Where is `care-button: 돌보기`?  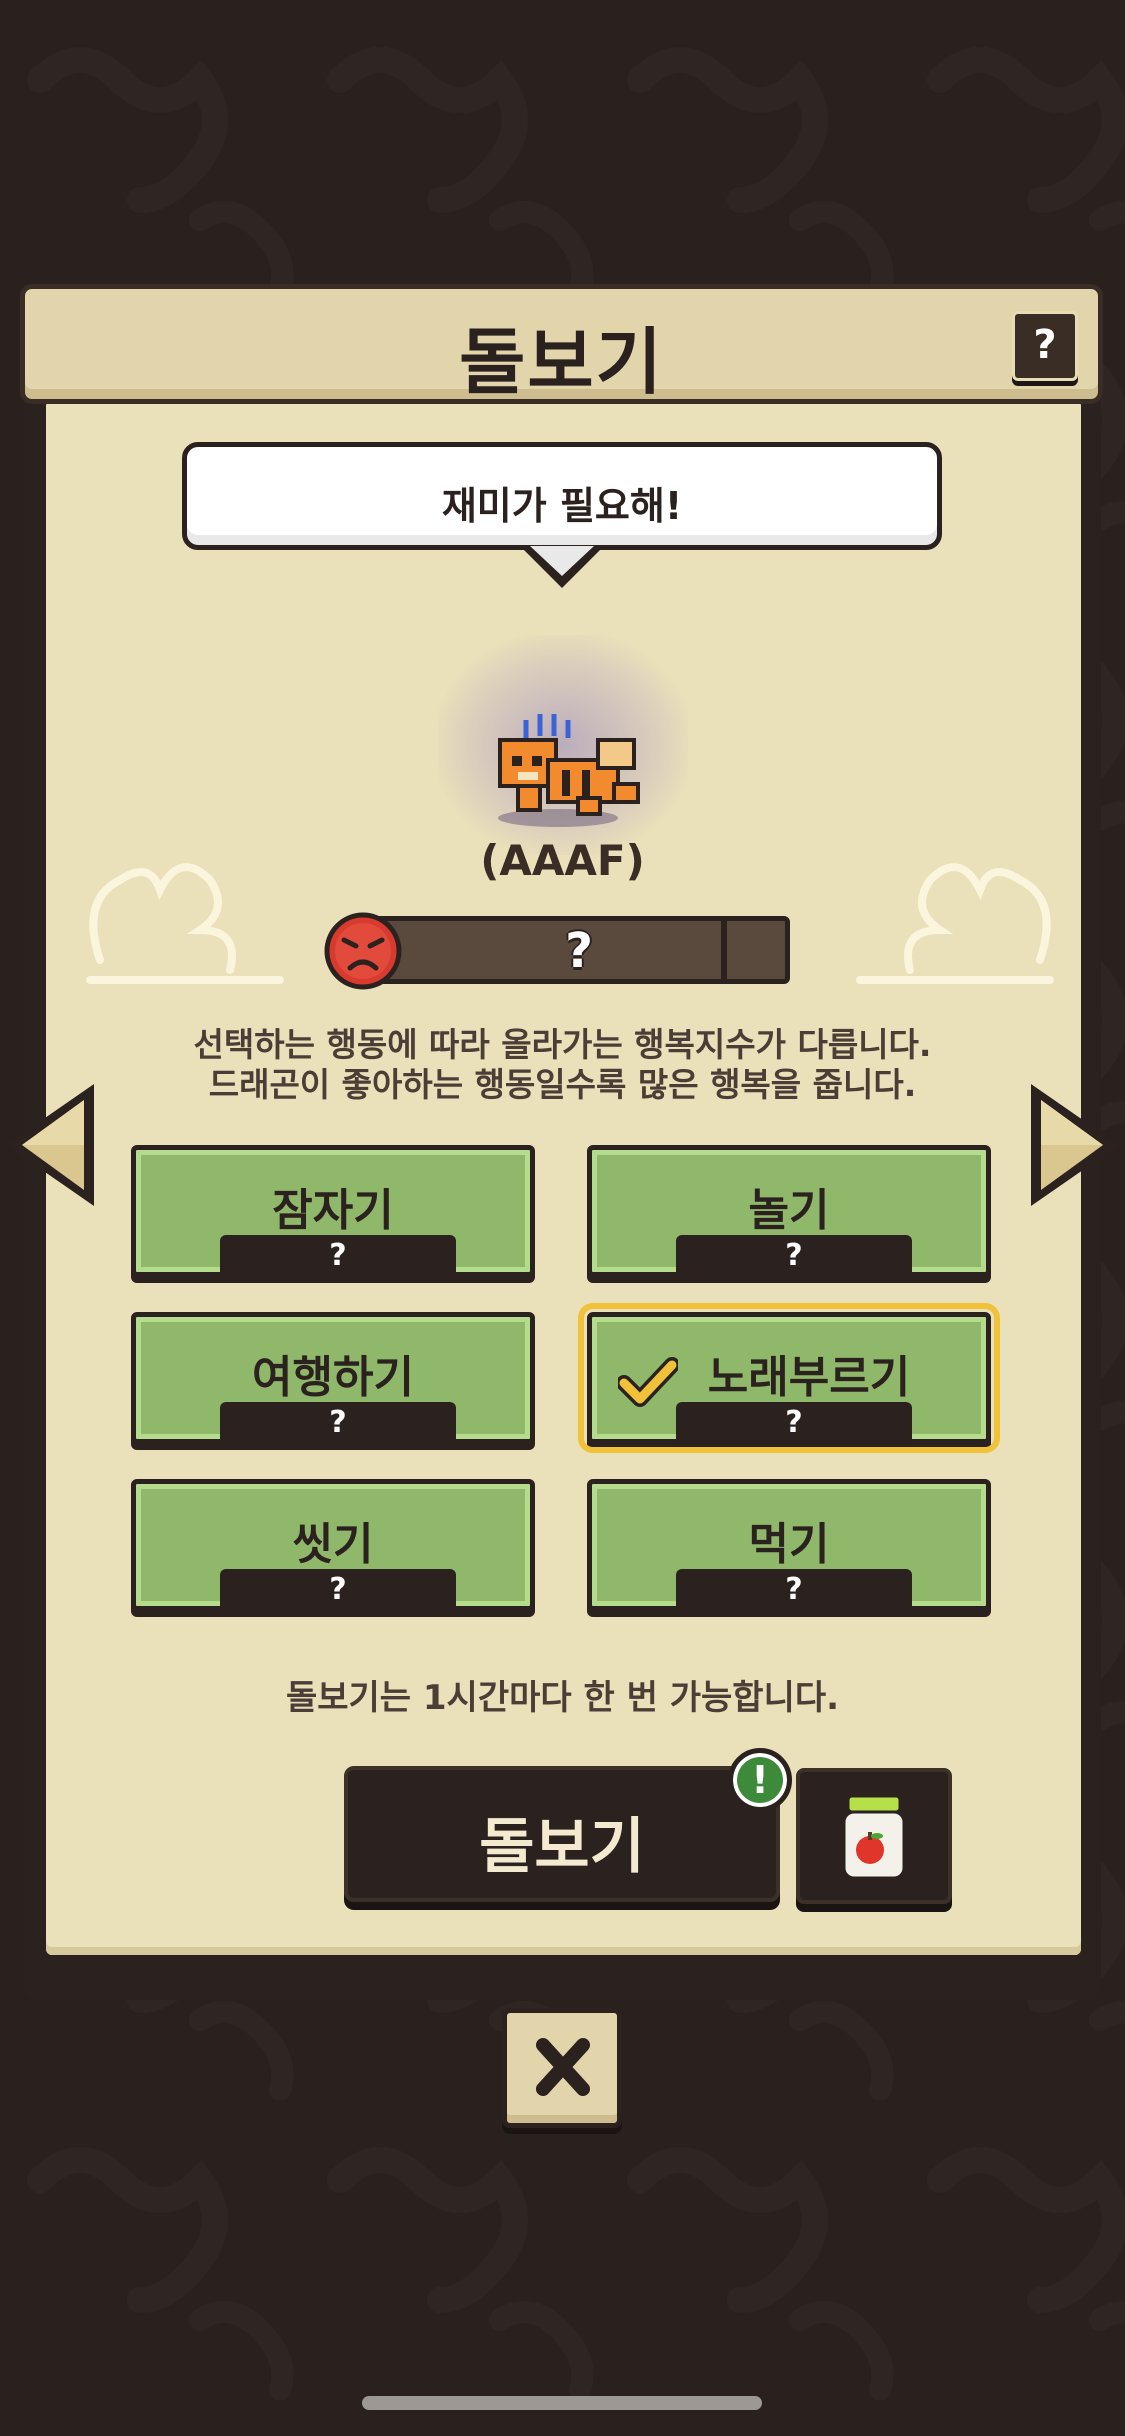 care-button: 돌보기 is located at coordinates (562, 1834).